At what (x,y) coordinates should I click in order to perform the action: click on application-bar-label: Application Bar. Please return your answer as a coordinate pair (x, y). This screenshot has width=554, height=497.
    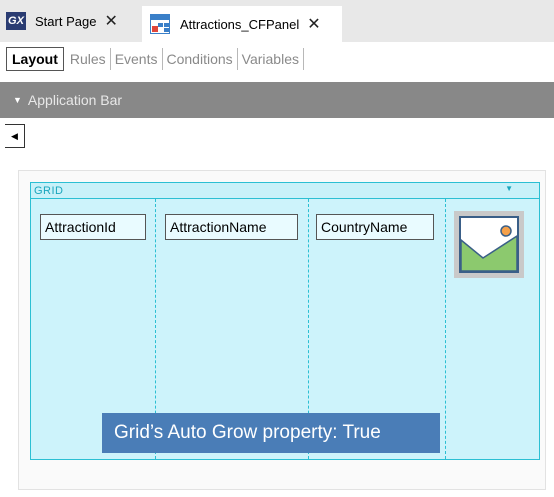
    Looking at the image, I should click on (75, 100).